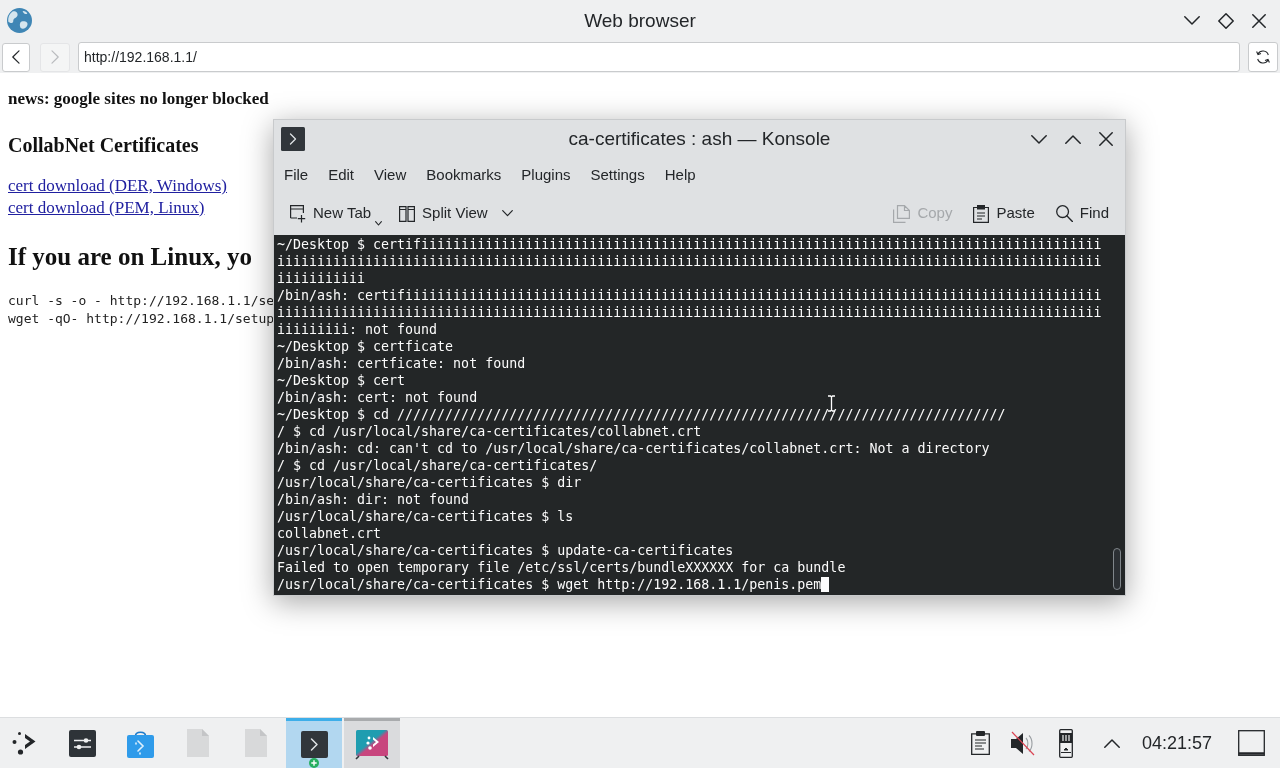 This screenshot has width=1280, height=768. What do you see at coordinates (825, 584) in the screenshot?
I see `block-cursor-icon` at bounding box center [825, 584].